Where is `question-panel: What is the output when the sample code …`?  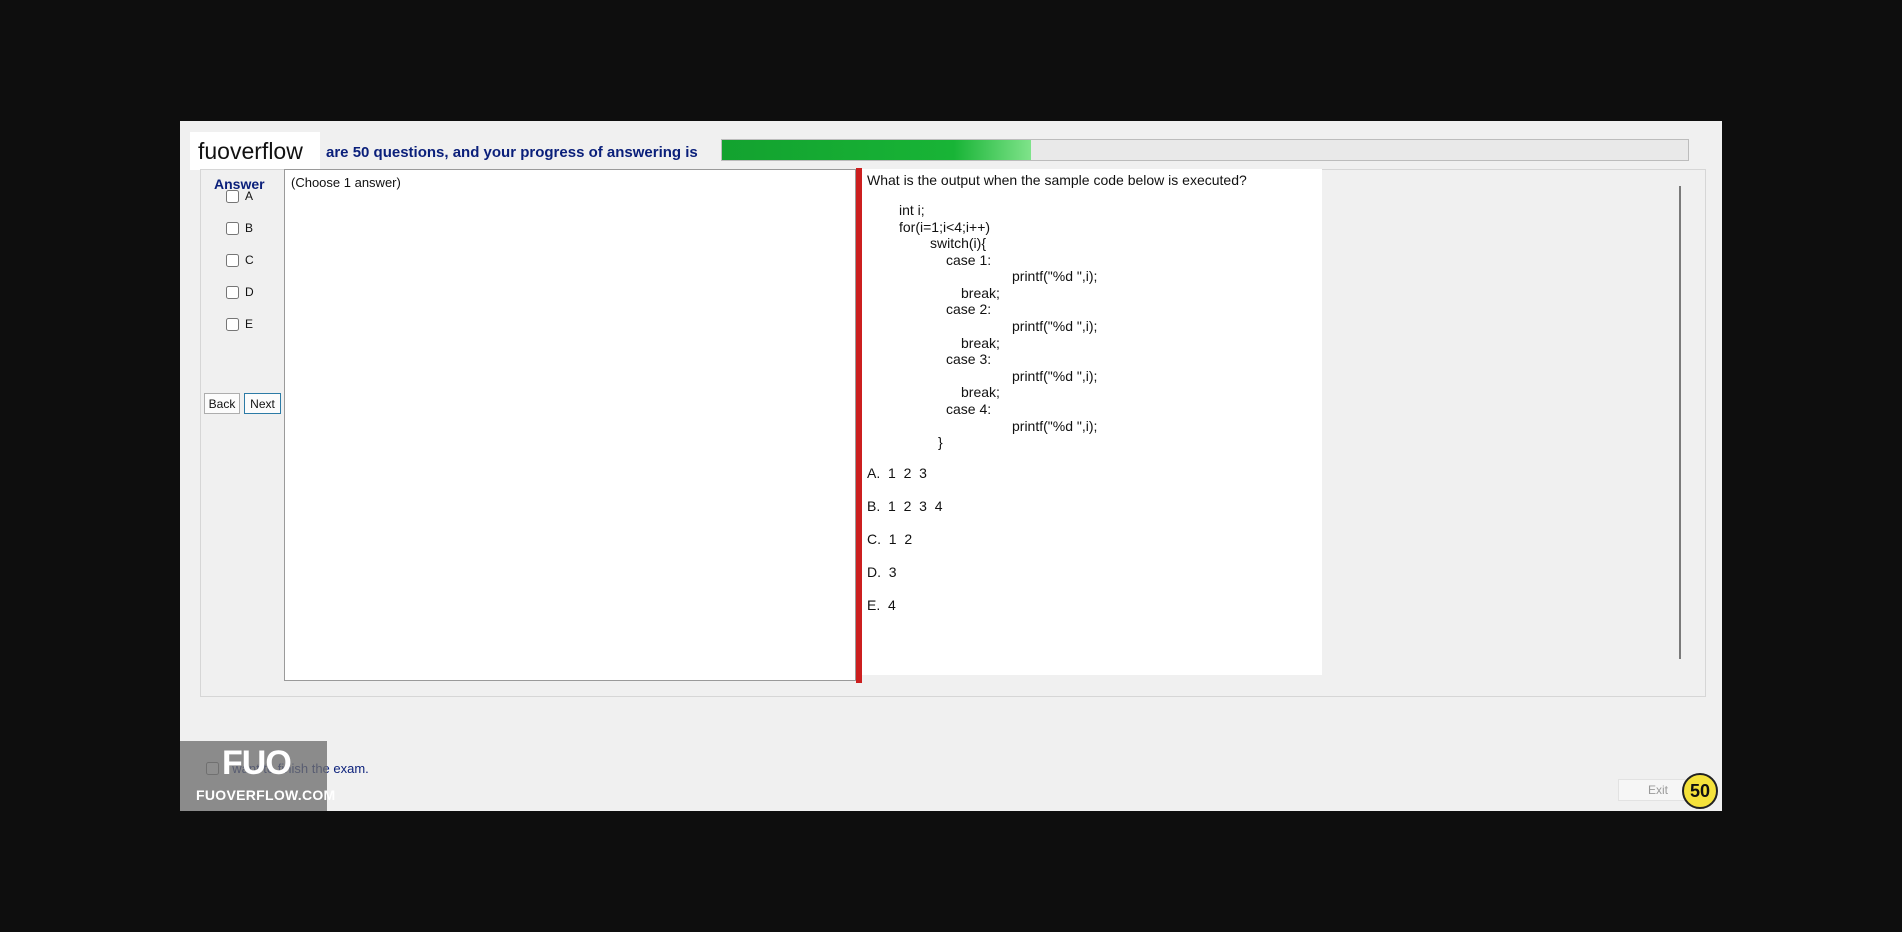 question-panel: What is the output when the sample code … is located at coordinates (1092, 422).